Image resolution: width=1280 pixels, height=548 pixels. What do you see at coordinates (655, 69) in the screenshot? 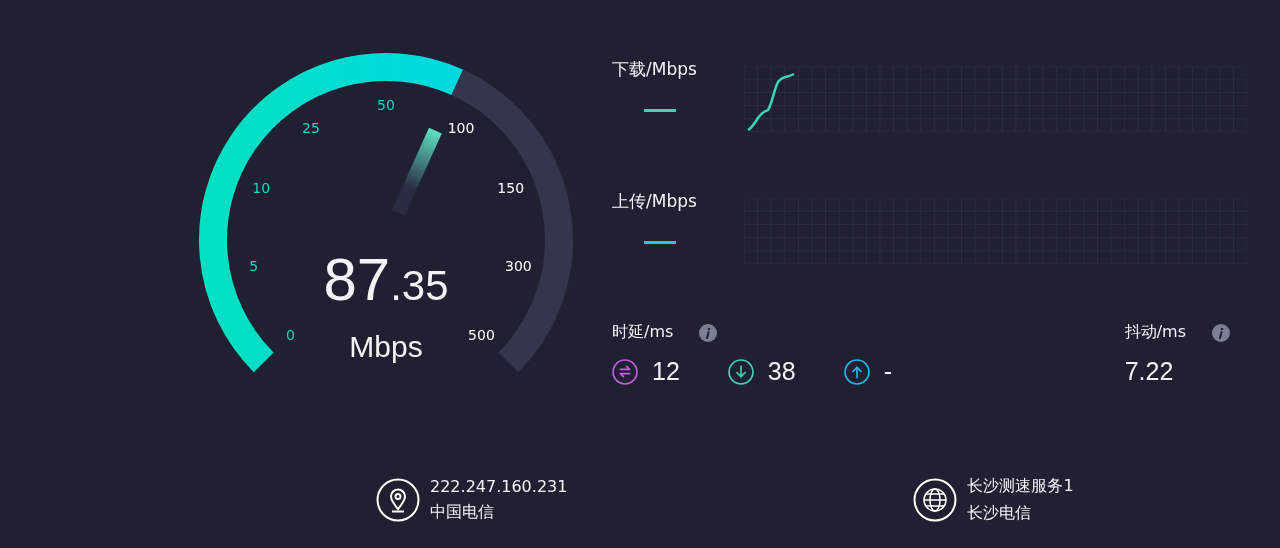
I see `chart-label: 下载/Mbps` at bounding box center [655, 69].